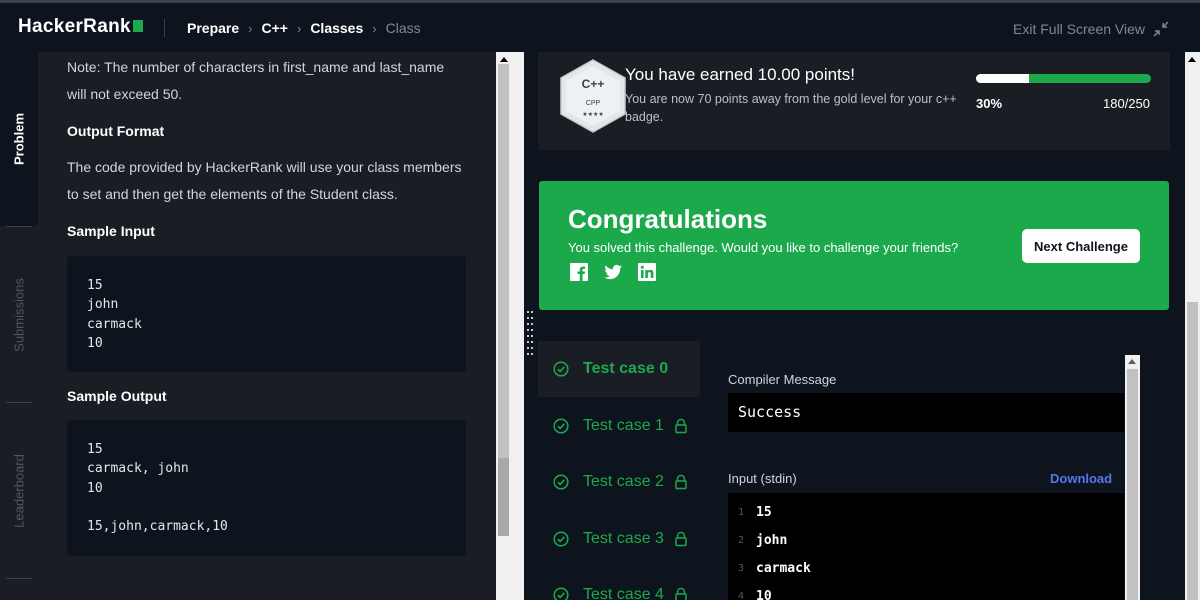 The image size is (1200, 600). I want to click on tab-submissions: Submissions, so click(19, 315).